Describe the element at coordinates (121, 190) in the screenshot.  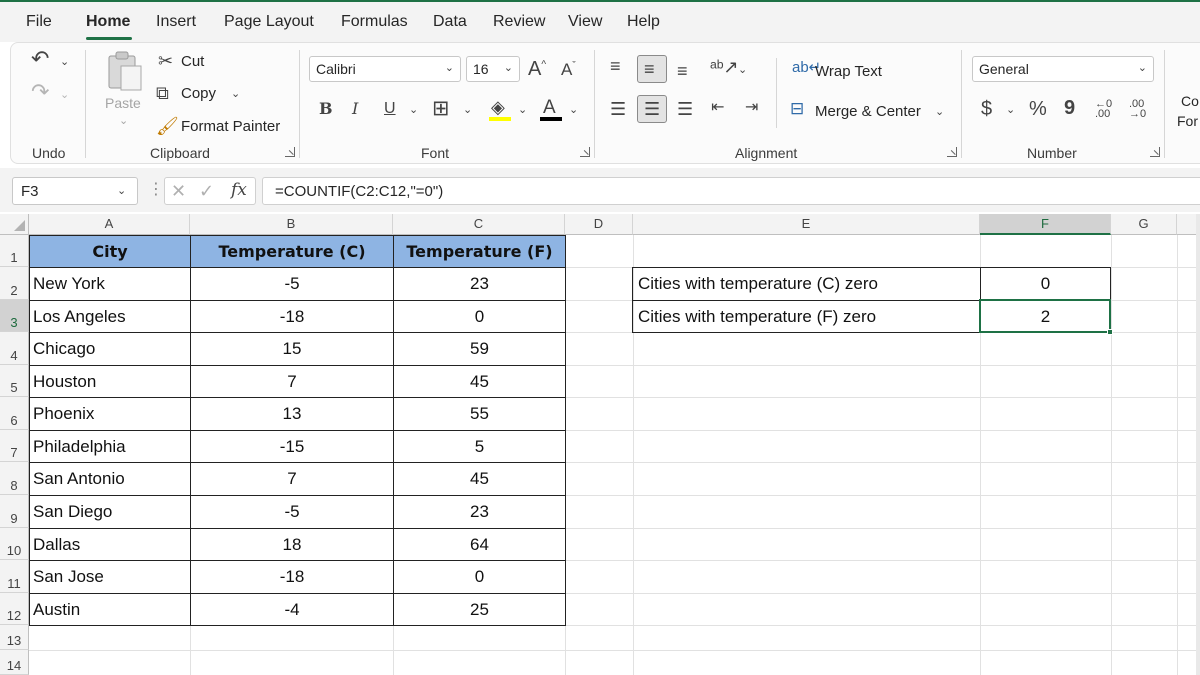
I see `chevron-down-icon: ⌄` at that location.